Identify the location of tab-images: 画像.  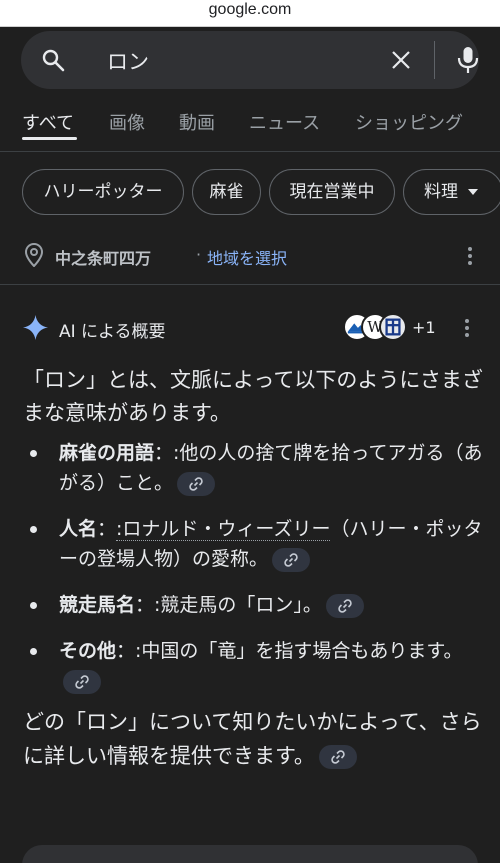
(127, 122).